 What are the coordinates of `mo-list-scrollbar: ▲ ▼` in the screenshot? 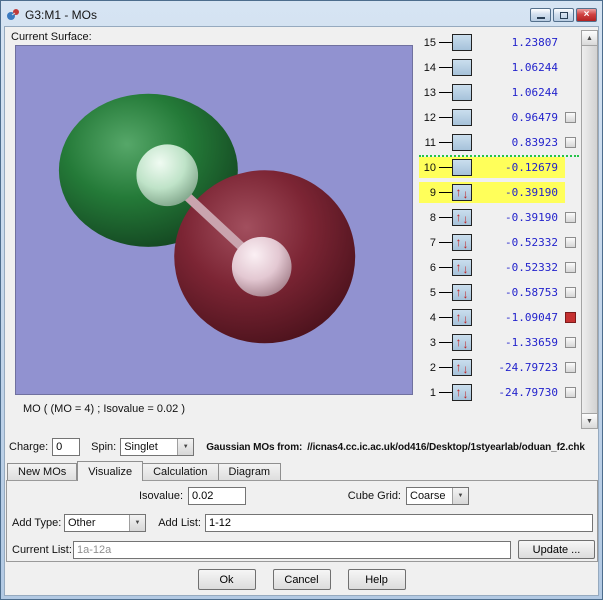 It's located at (589, 229).